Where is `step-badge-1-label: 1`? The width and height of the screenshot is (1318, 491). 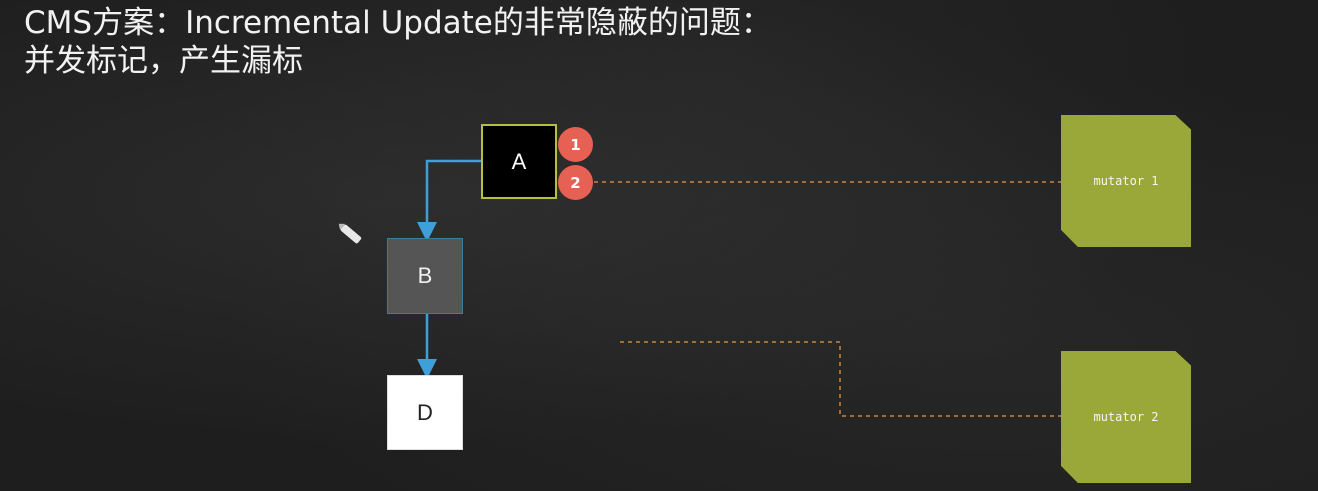 step-badge-1-label: 1 is located at coordinates (575, 144).